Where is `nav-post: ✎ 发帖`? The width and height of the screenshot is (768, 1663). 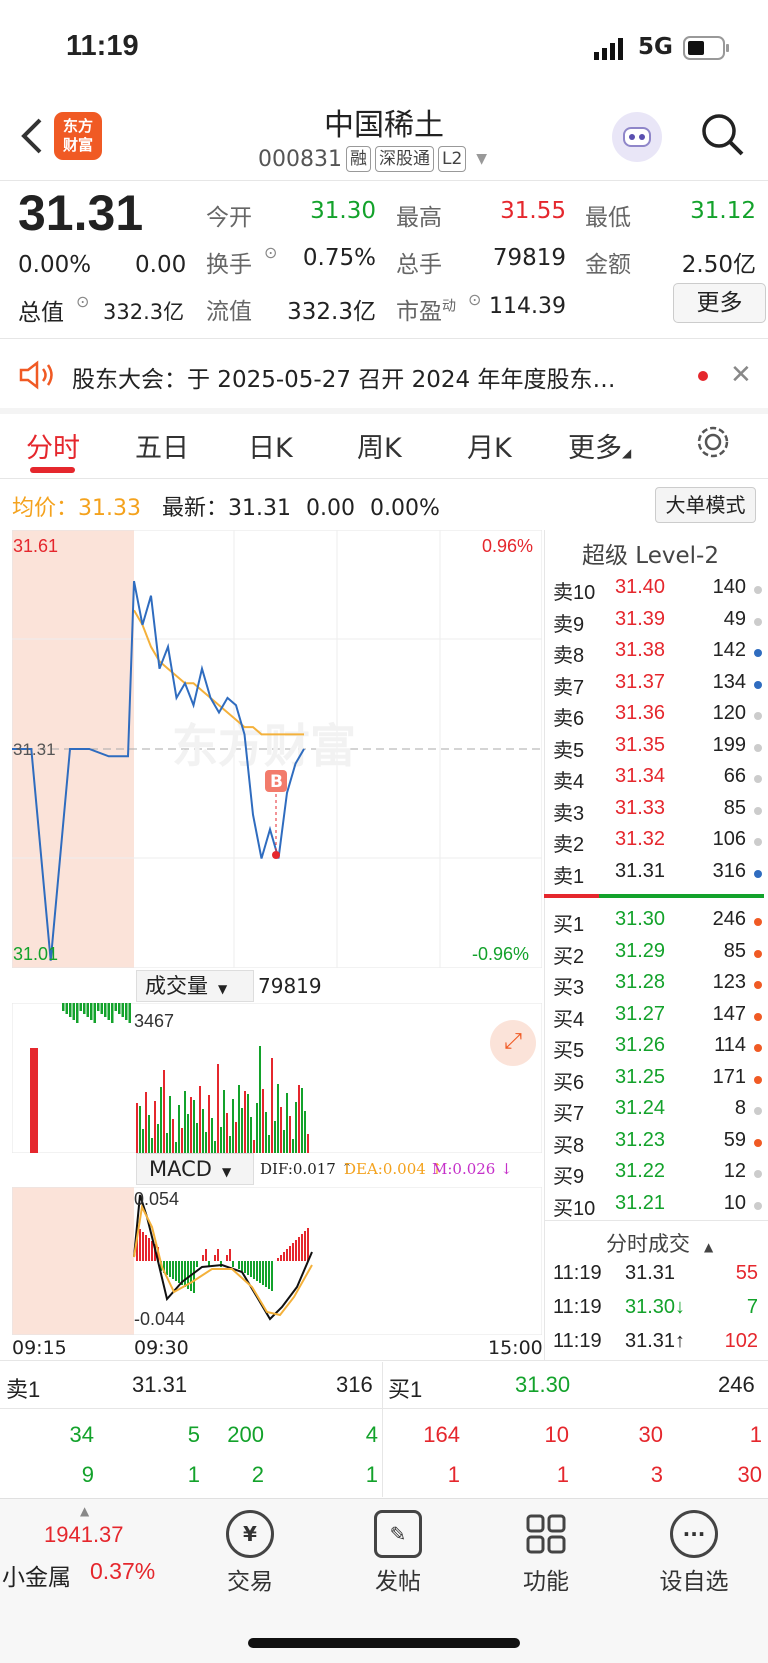
nav-post: ✎ 发帖 is located at coordinates (398, 1553).